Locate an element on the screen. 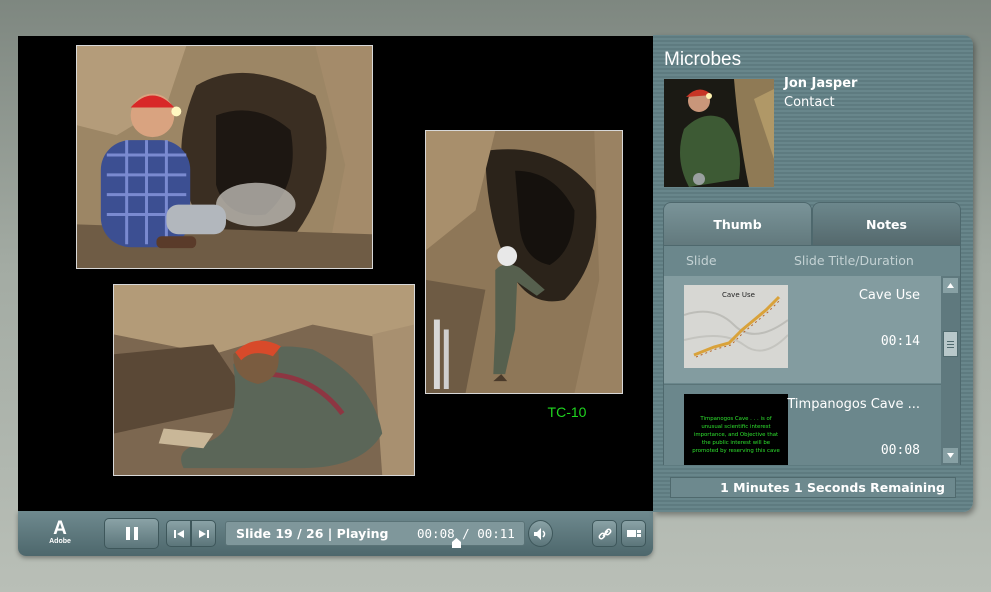 This screenshot has height=592, width=991. slide-photo-caver-climbing is located at coordinates (524, 262).